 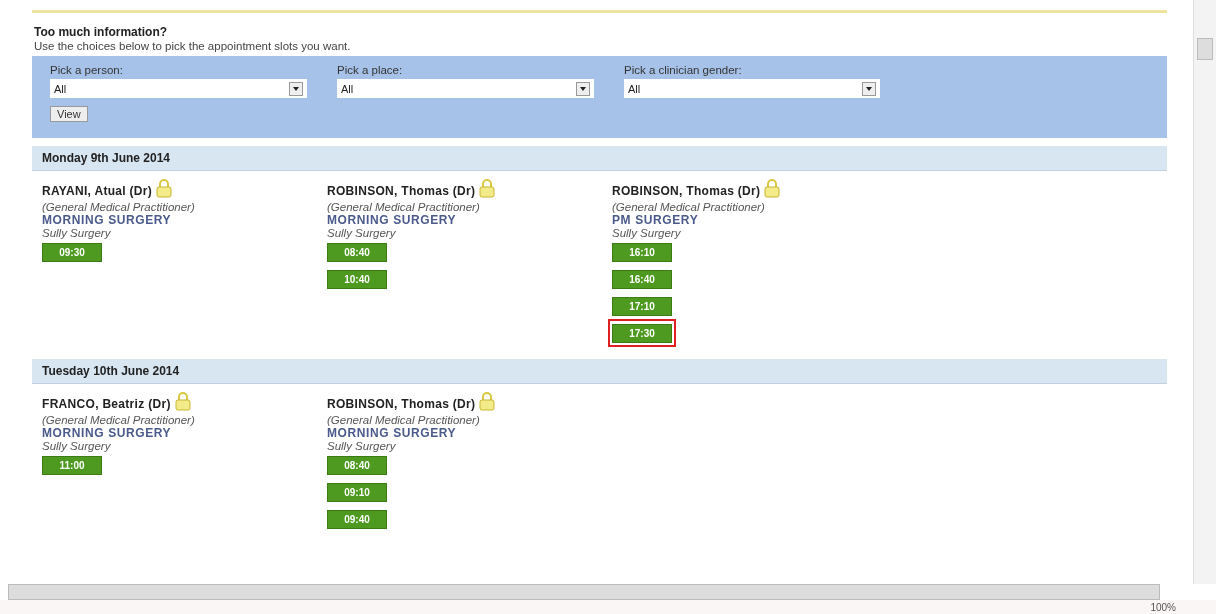 I want to click on zoom-level: 100%, so click(x=1163, y=607).